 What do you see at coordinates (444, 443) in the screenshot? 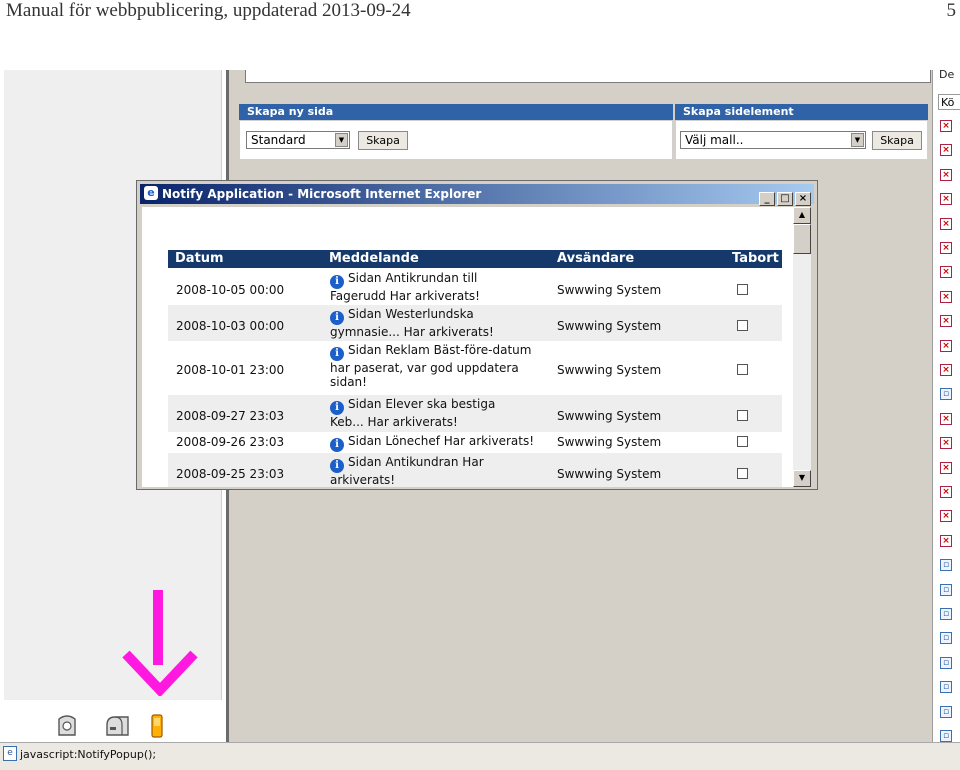
I see `row-message: i Sidan Lönechef Har arkiverats!` at bounding box center [444, 443].